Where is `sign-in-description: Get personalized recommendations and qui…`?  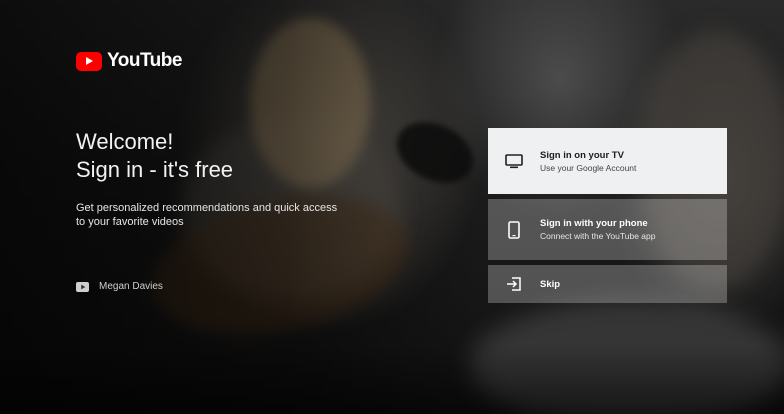
sign-in-description: Get personalized recommendations and qui… is located at coordinates (207, 215).